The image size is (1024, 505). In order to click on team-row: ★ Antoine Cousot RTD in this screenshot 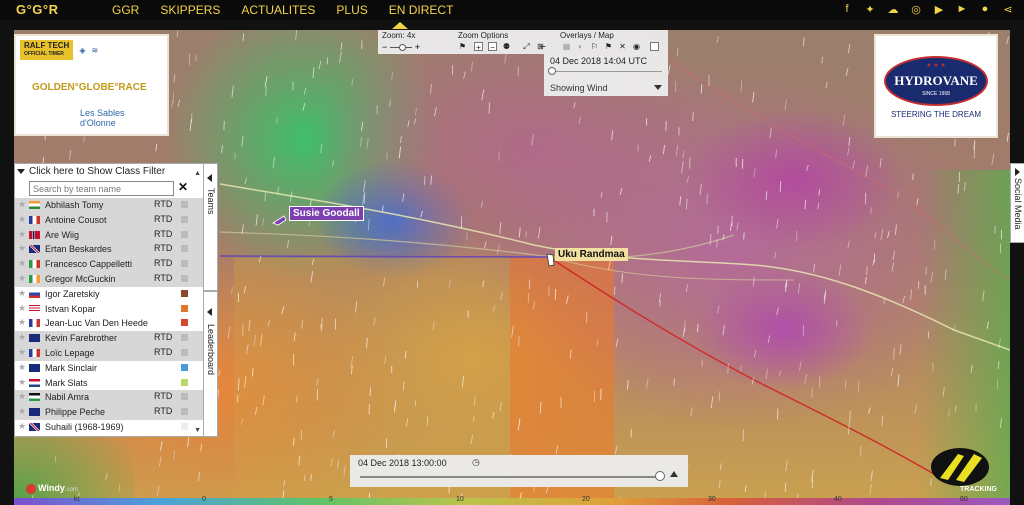, I will do `click(109, 220)`.